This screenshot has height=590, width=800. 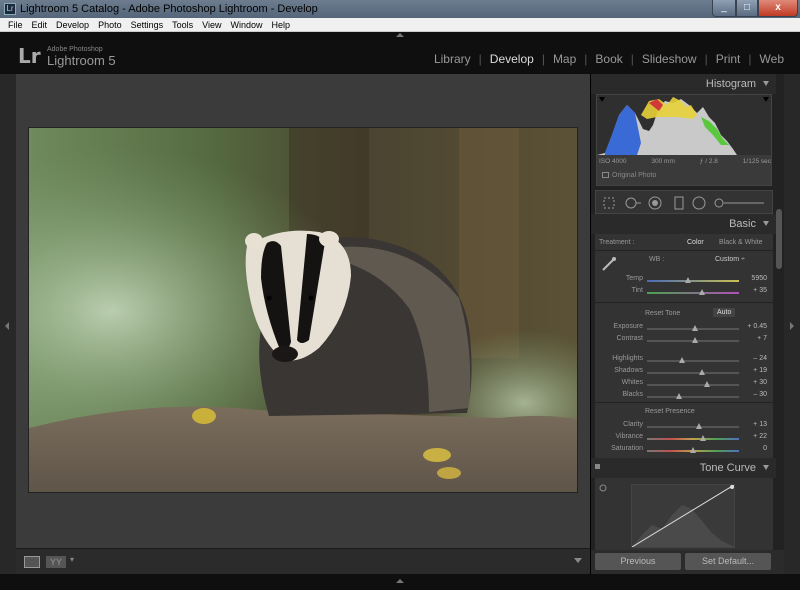 I want to click on close-button: x, so click(x=778, y=8).